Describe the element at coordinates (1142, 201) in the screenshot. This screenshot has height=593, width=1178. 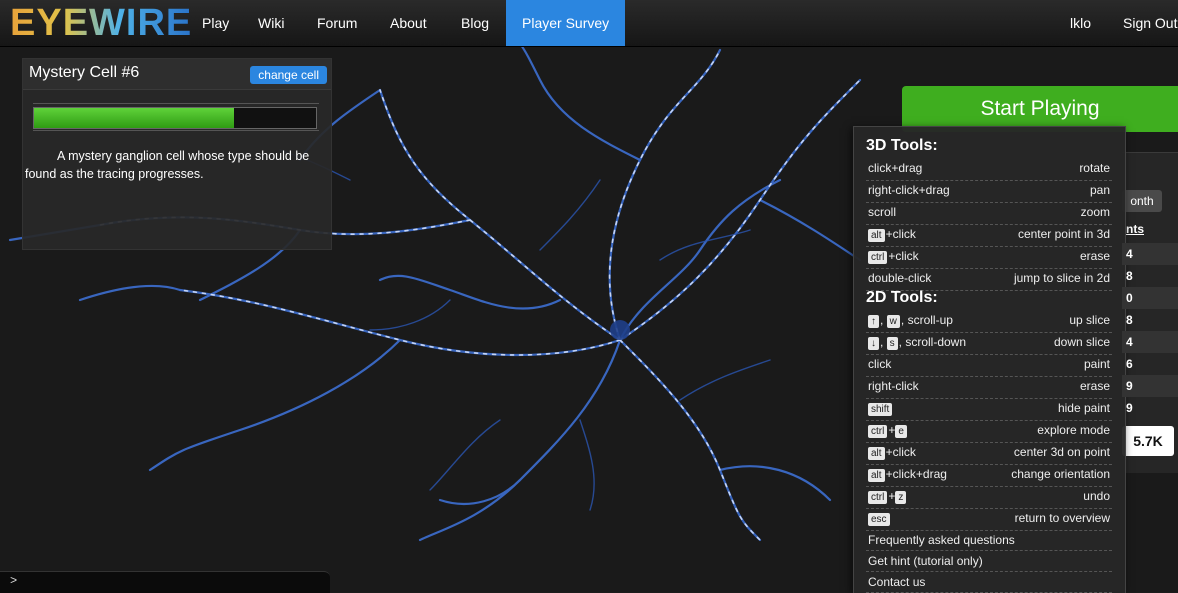
I see `month-tab: onth` at that location.